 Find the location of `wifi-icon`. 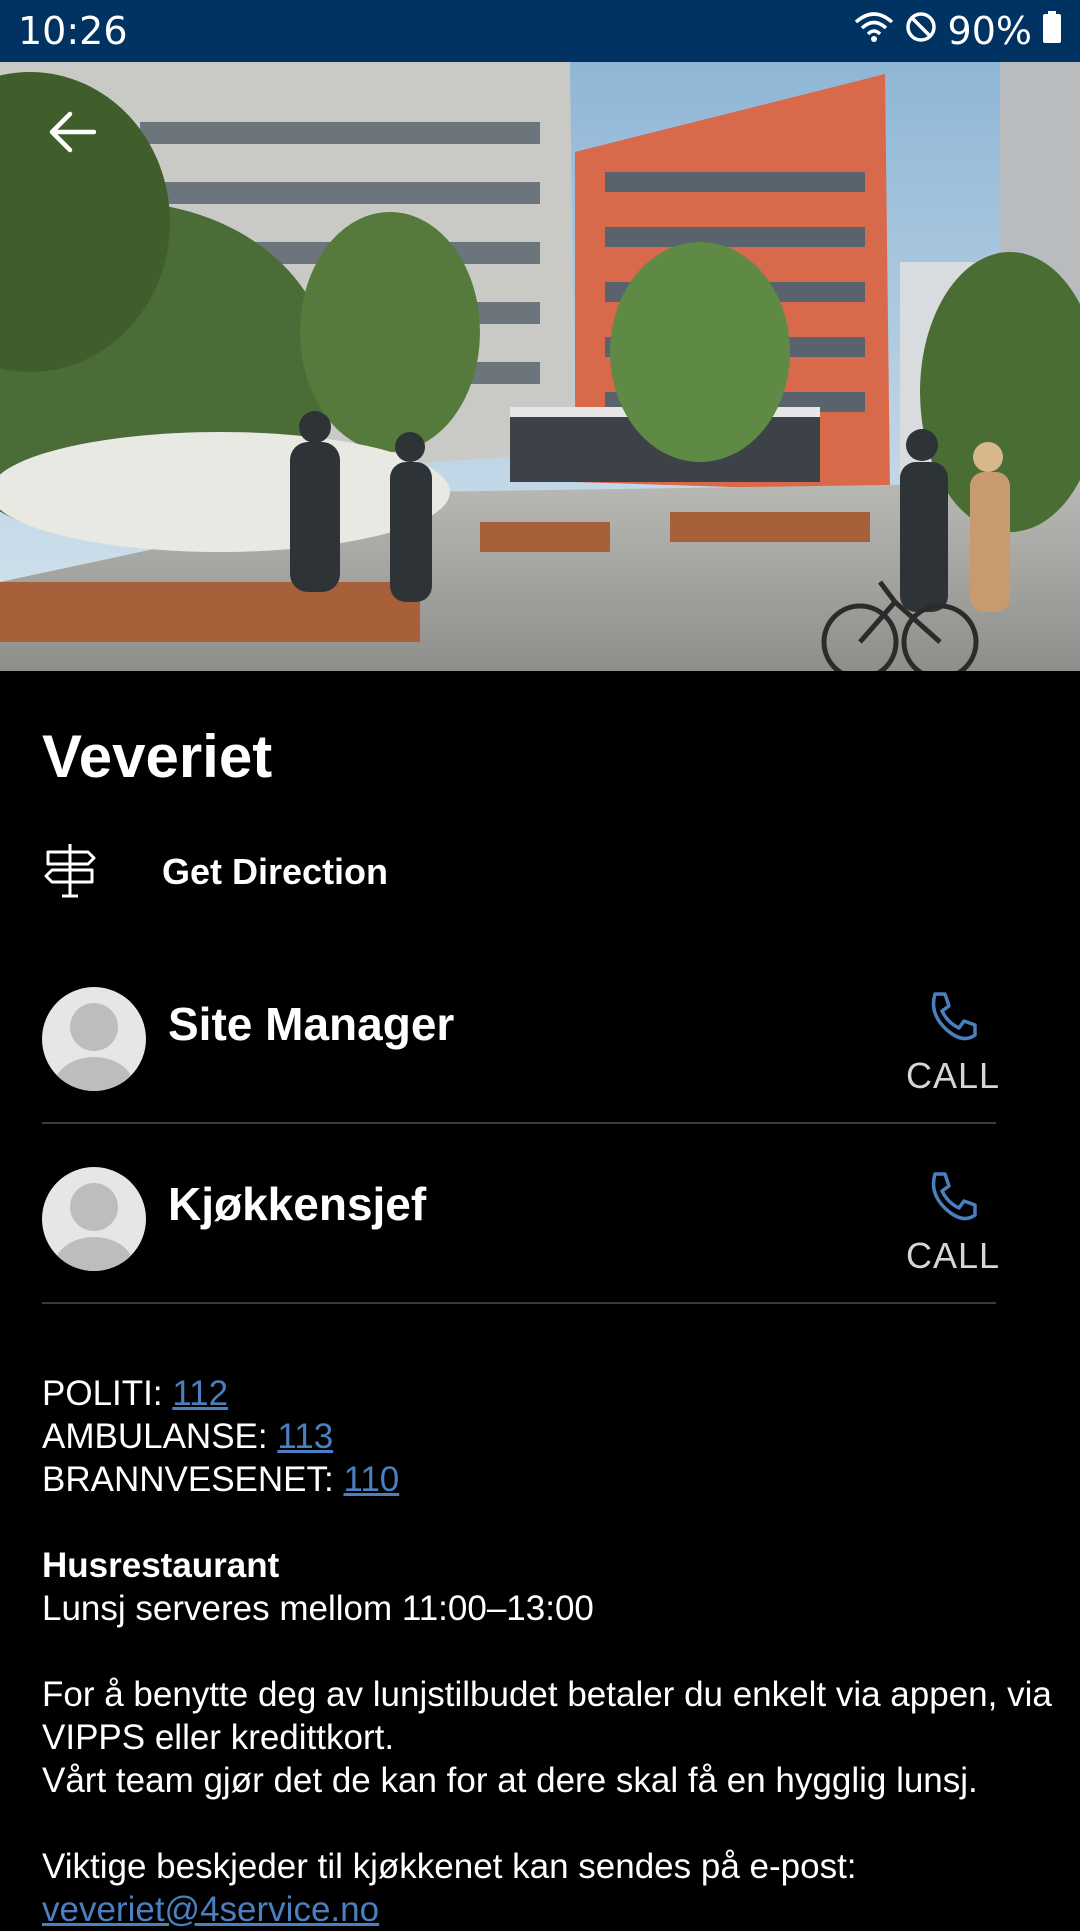

wifi-icon is located at coordinates (874, 31).